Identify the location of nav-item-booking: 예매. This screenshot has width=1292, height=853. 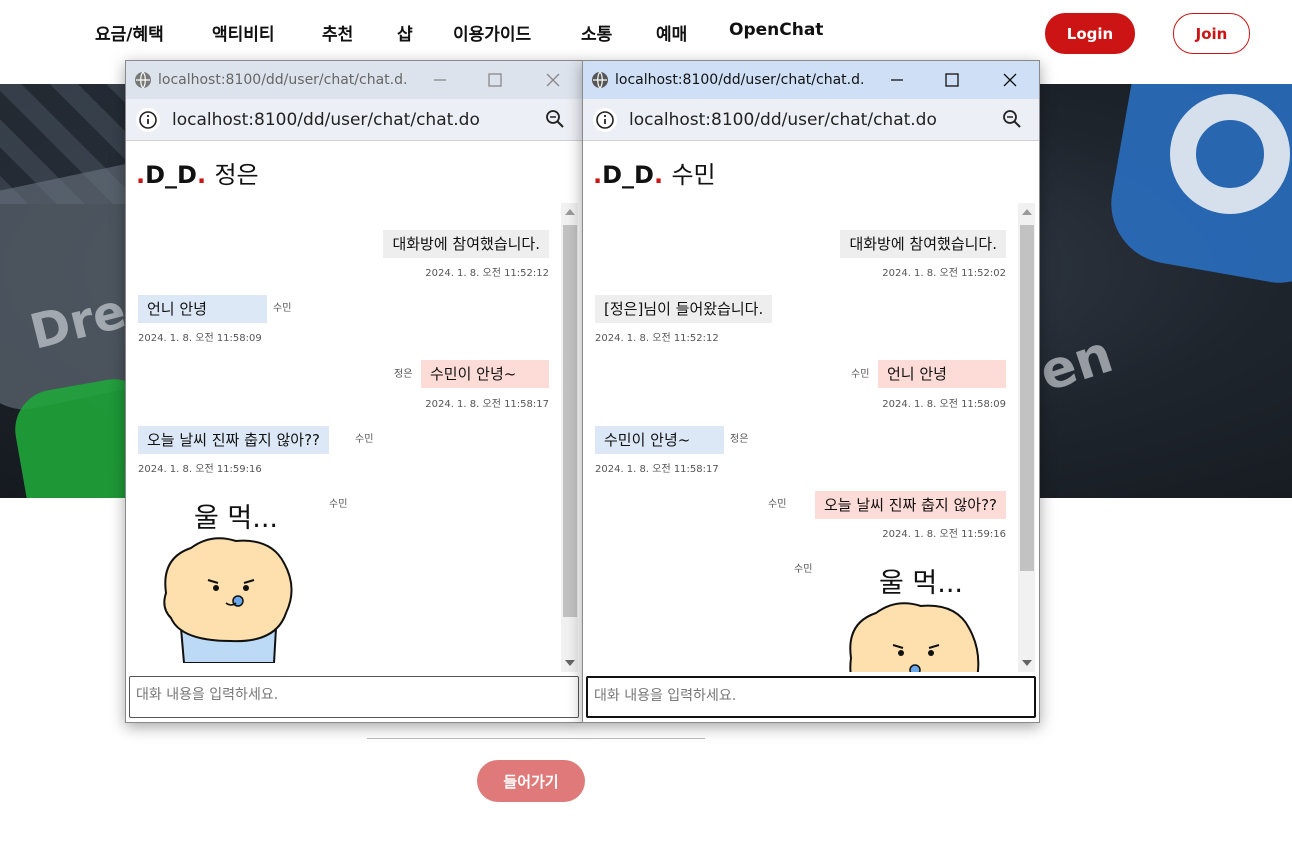
(671, 32).